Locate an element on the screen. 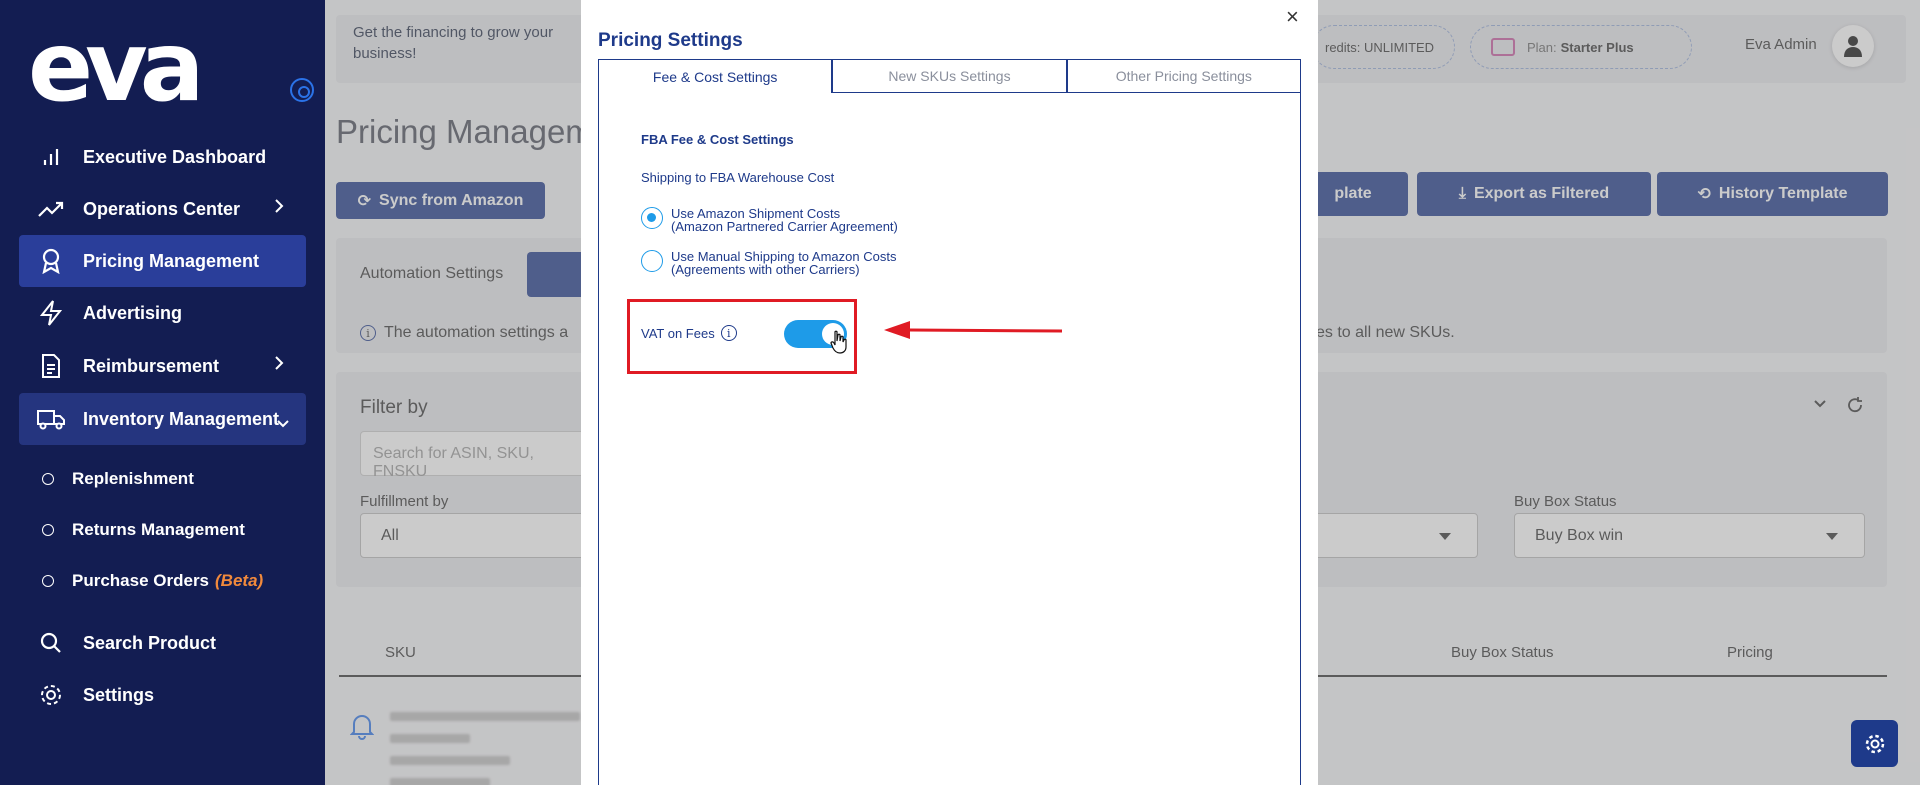  vat-label-text: VAT on Fees is located at coordinates (678, 333).